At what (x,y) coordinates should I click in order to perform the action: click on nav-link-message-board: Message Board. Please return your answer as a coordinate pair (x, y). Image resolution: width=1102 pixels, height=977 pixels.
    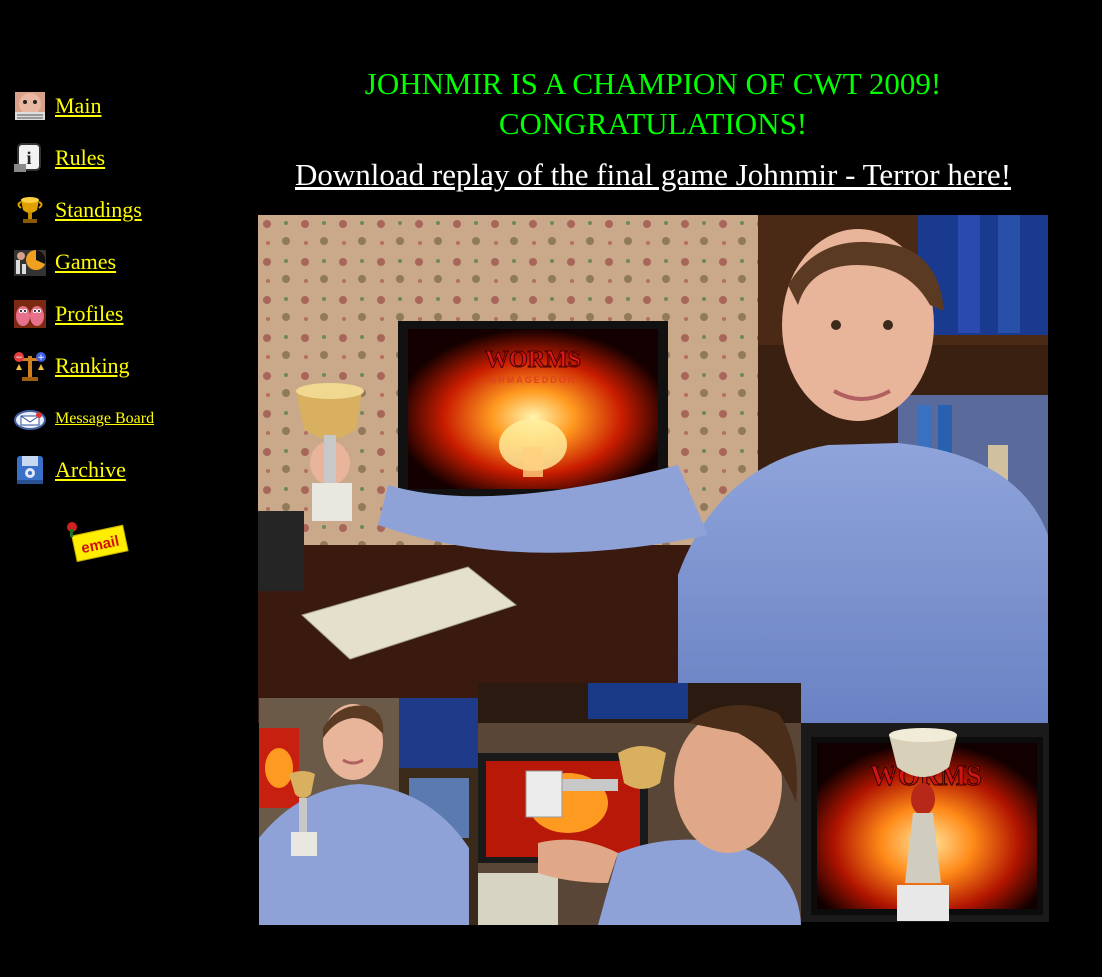
    Looking at the image, I should click on (104, 419).